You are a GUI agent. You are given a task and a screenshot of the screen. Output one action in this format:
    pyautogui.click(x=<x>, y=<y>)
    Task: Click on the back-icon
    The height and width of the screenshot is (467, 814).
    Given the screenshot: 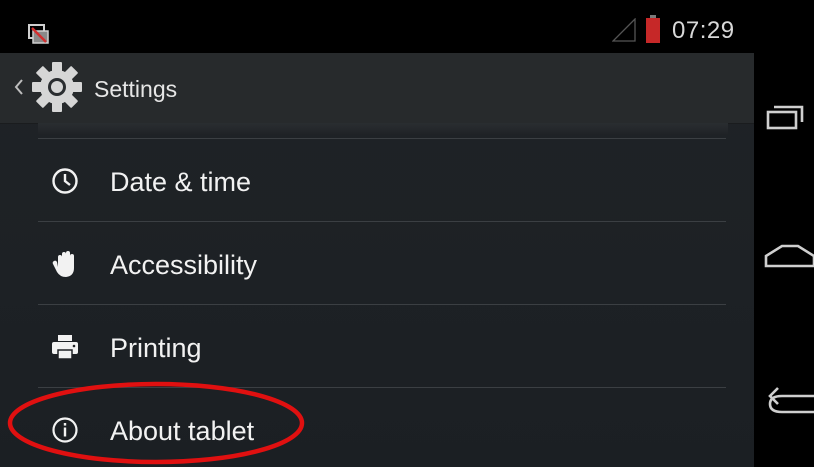 What is the action you would take?
    pyautogui.click(x=788, y=402)
    